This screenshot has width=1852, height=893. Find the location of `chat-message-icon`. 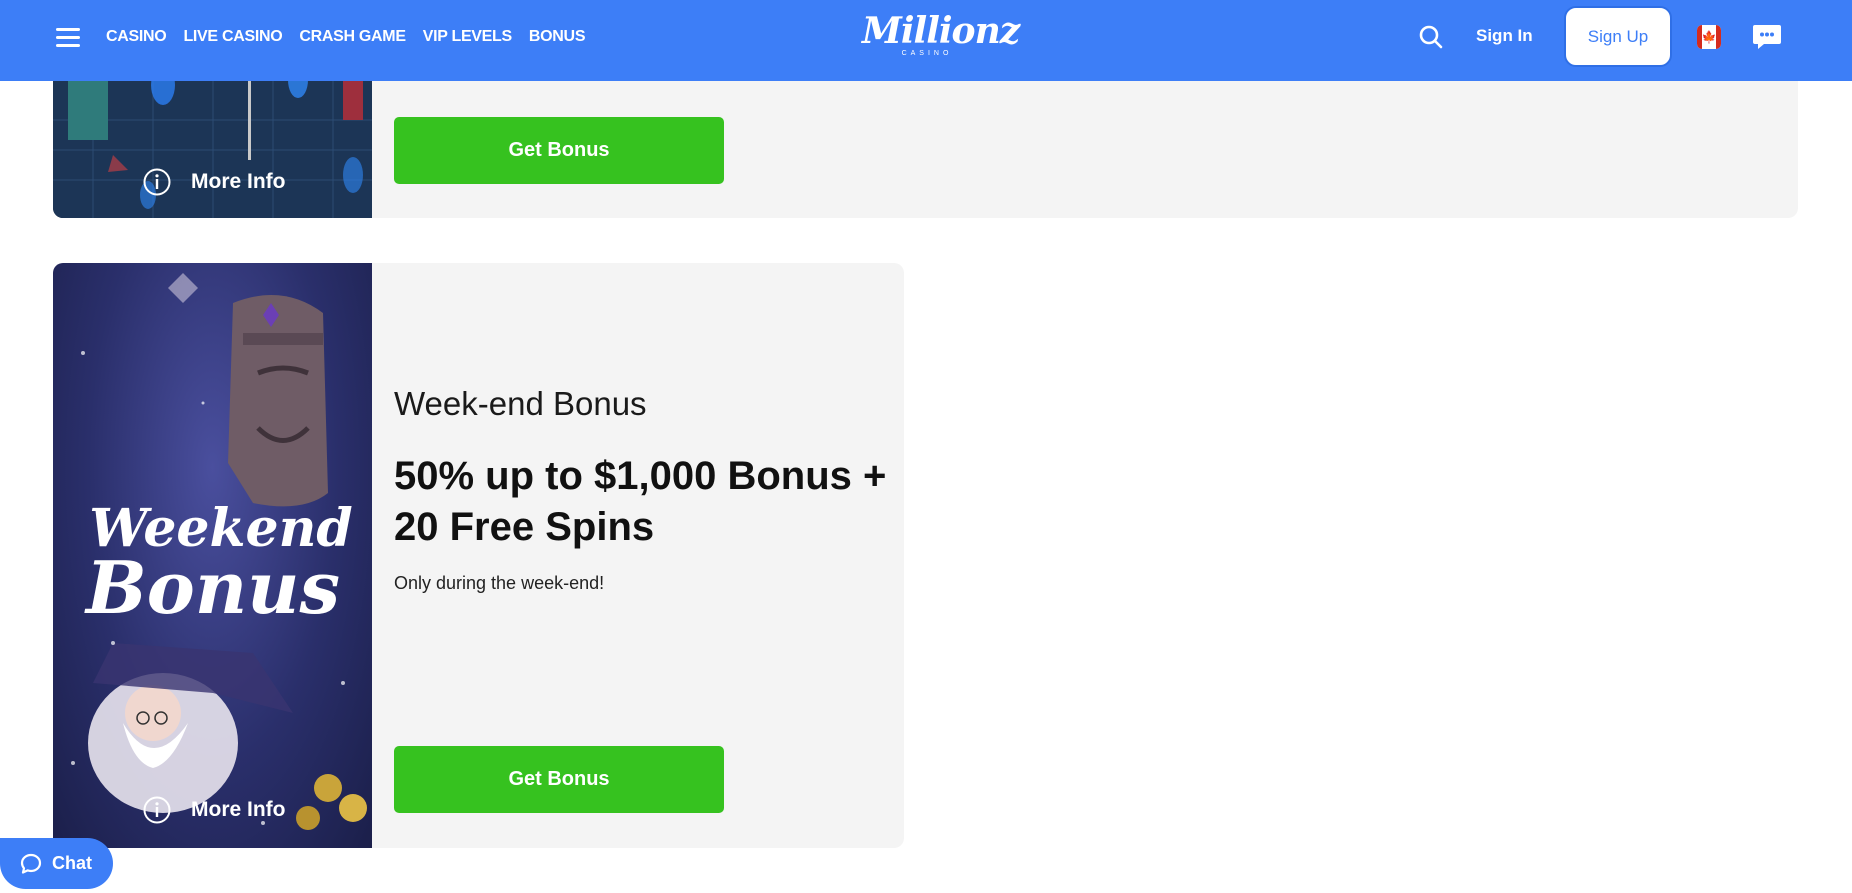

chat-message-icon is located at coordinates (1767, 37).